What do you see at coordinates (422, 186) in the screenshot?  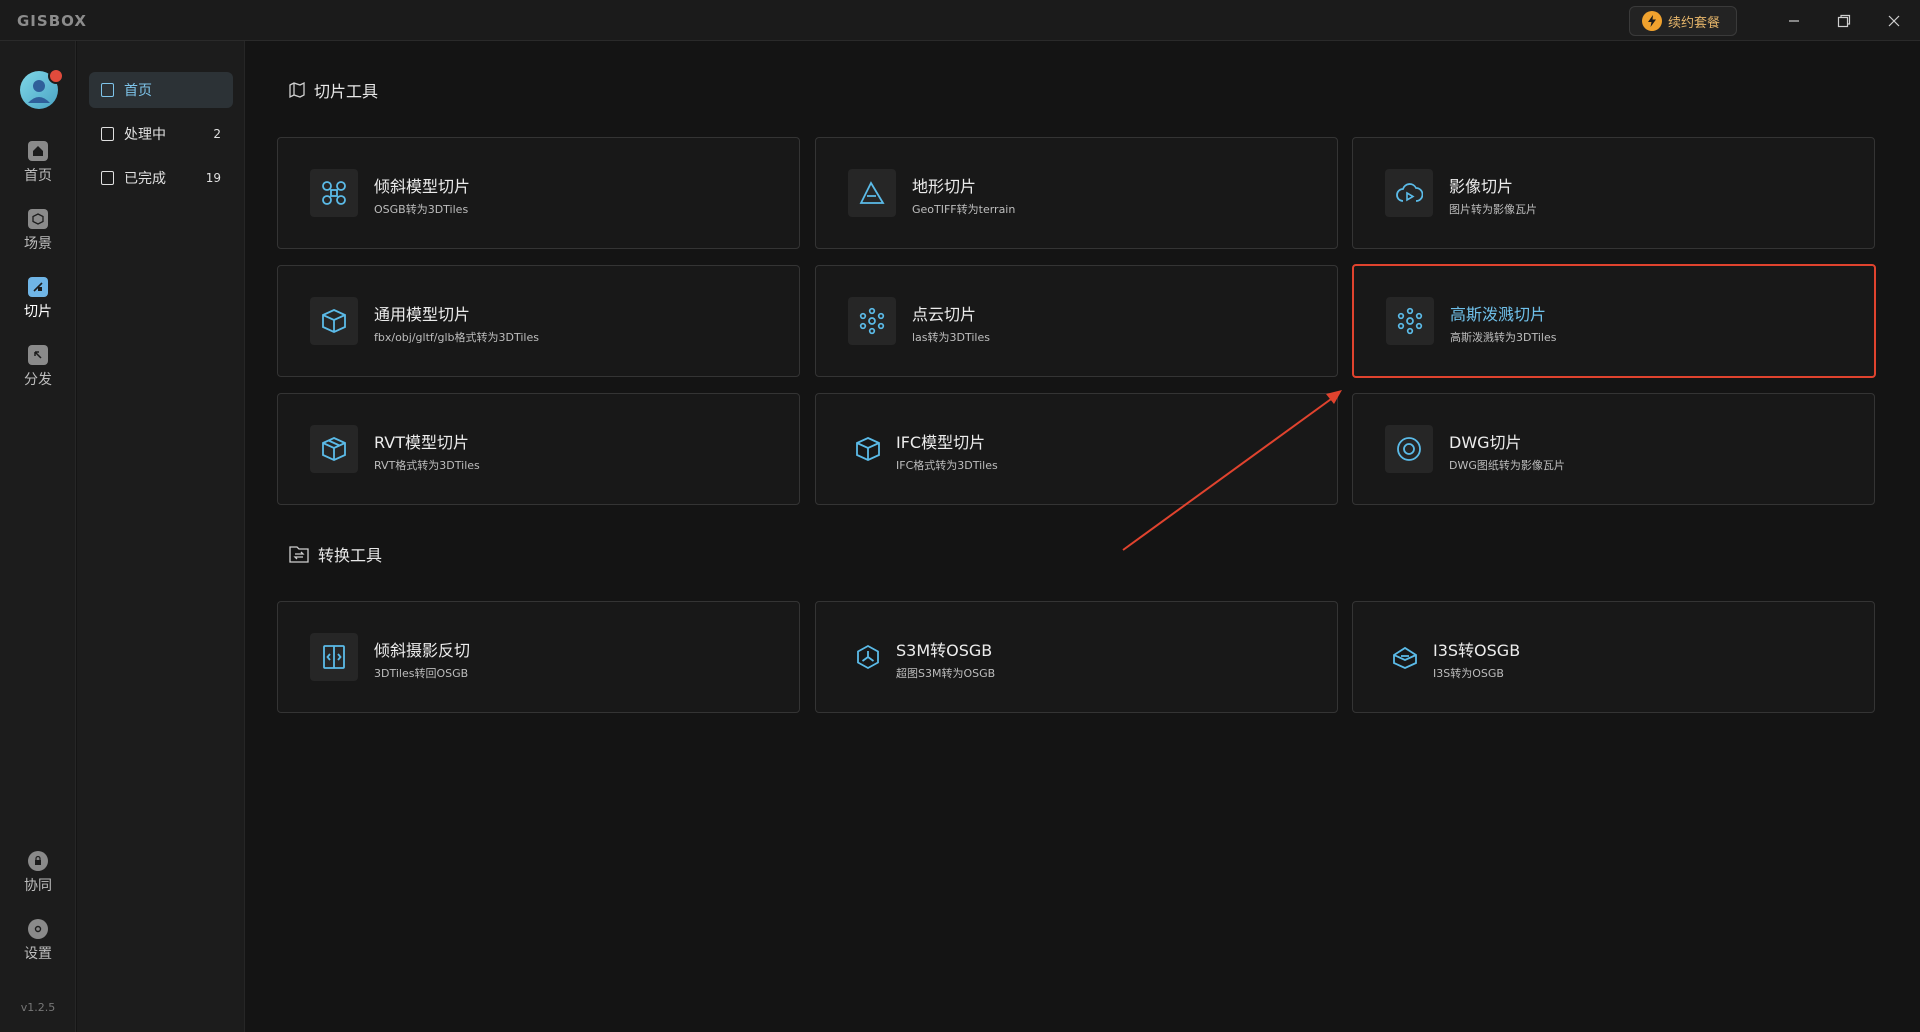 I see `card-title: 倾斜模型切片` at bounding box center [422, 186].